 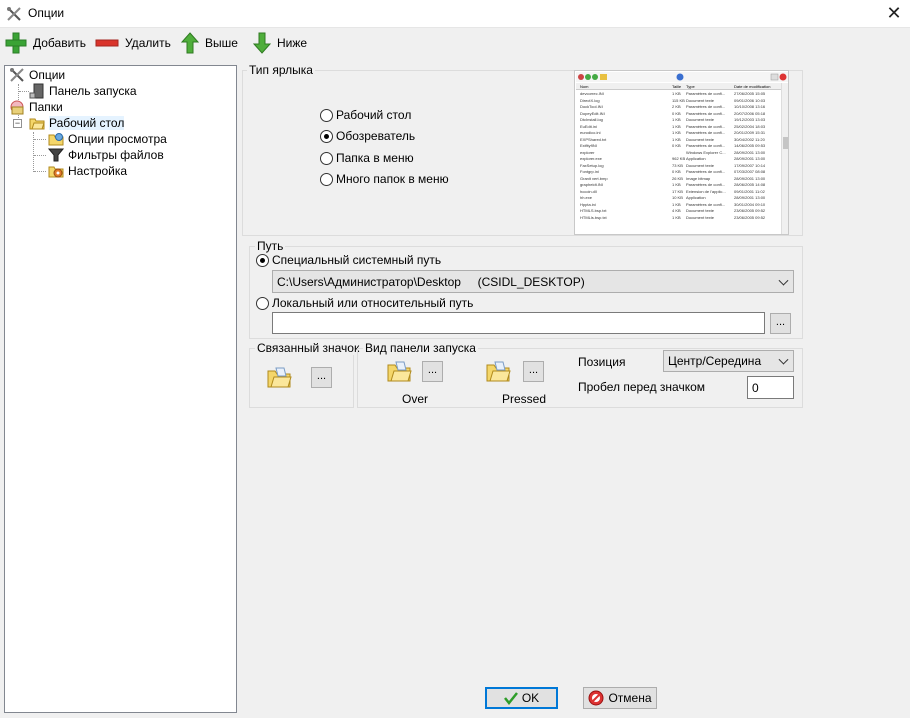 I want to click on radio-many-folders-menu: Много папок в меню, so click(x=384, y=179).